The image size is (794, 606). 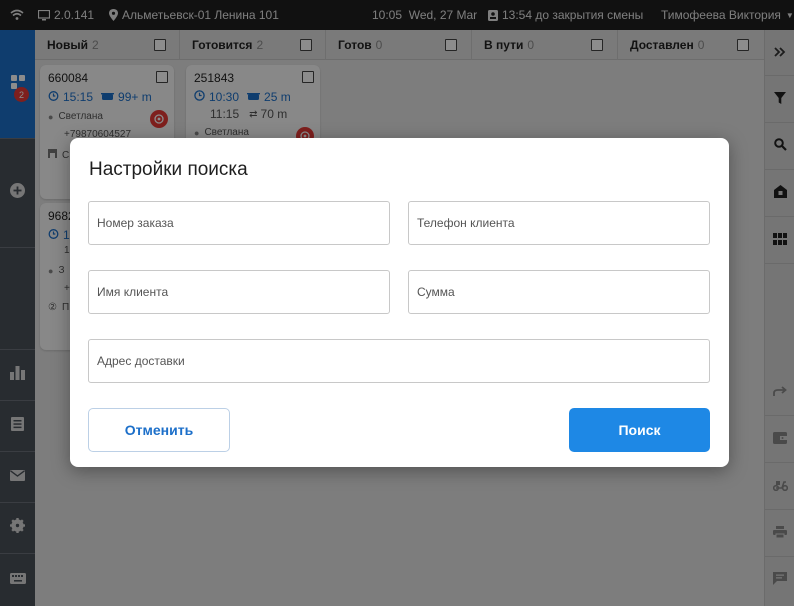 What do you see at coordinates (168, 169) in the screenshot?
I see `dialog-title: Настройки поиска` at bounding box center [168, 169].